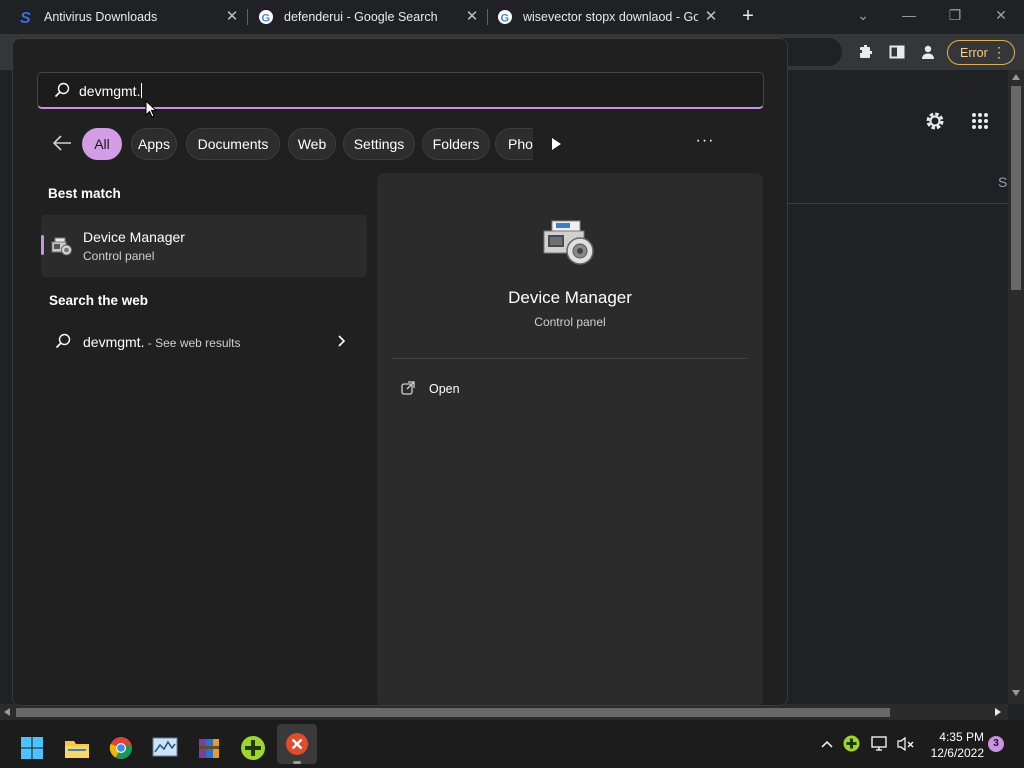 The image size is (1024, 768). Describe the element at coordinates (1016, 77) in the screenshot. I see `scroll-up-icon` at that location.